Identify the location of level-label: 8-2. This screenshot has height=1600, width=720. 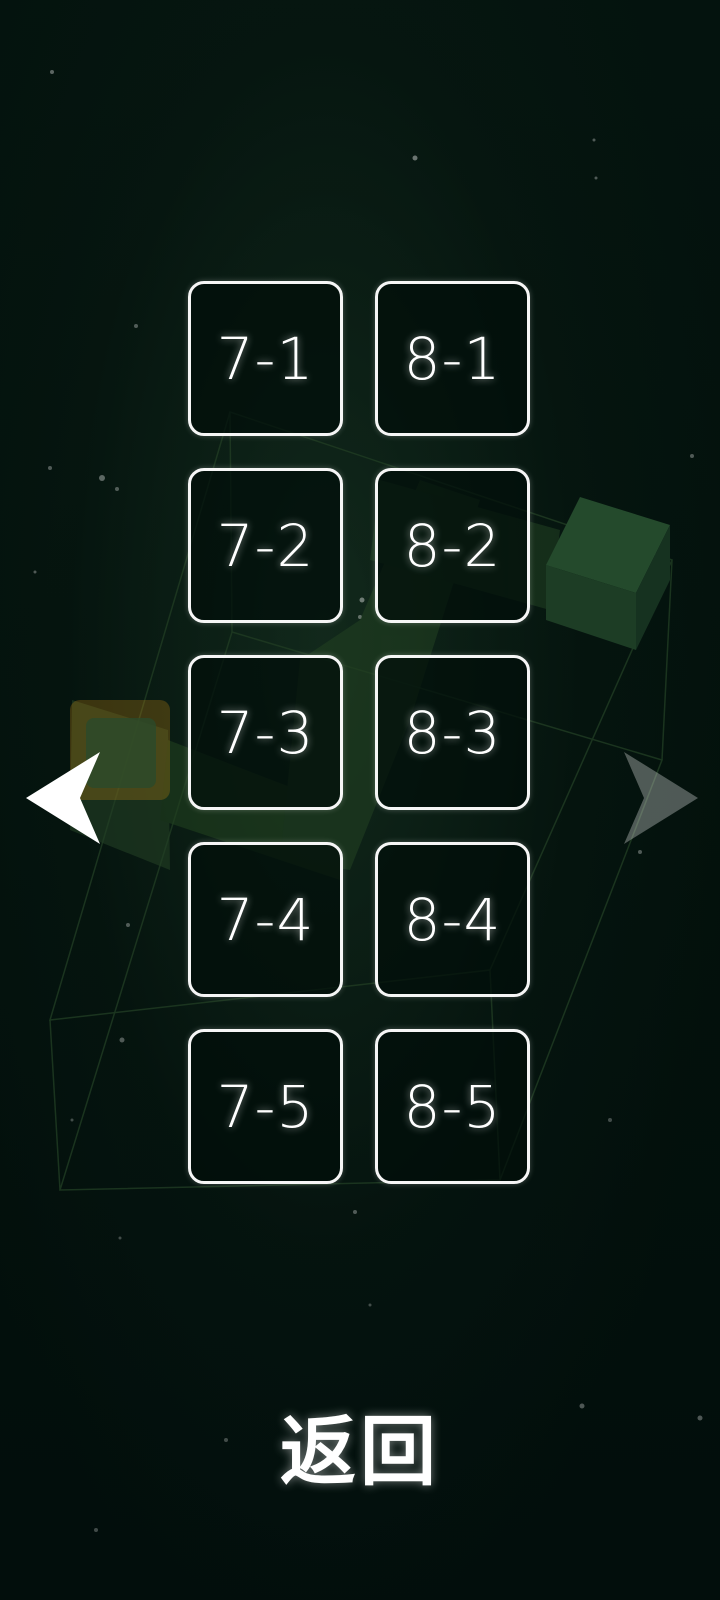
(452, 545).